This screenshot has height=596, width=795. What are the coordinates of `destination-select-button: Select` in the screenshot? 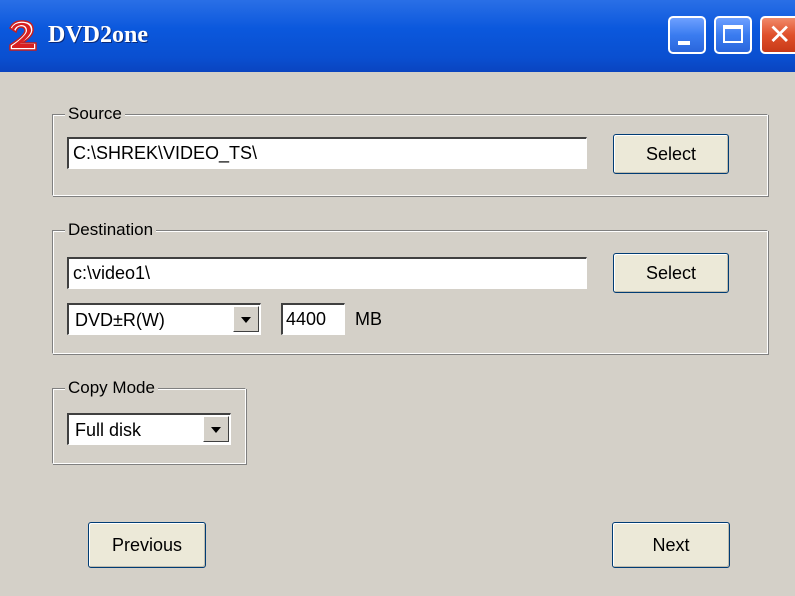 It's located at (671, 273).